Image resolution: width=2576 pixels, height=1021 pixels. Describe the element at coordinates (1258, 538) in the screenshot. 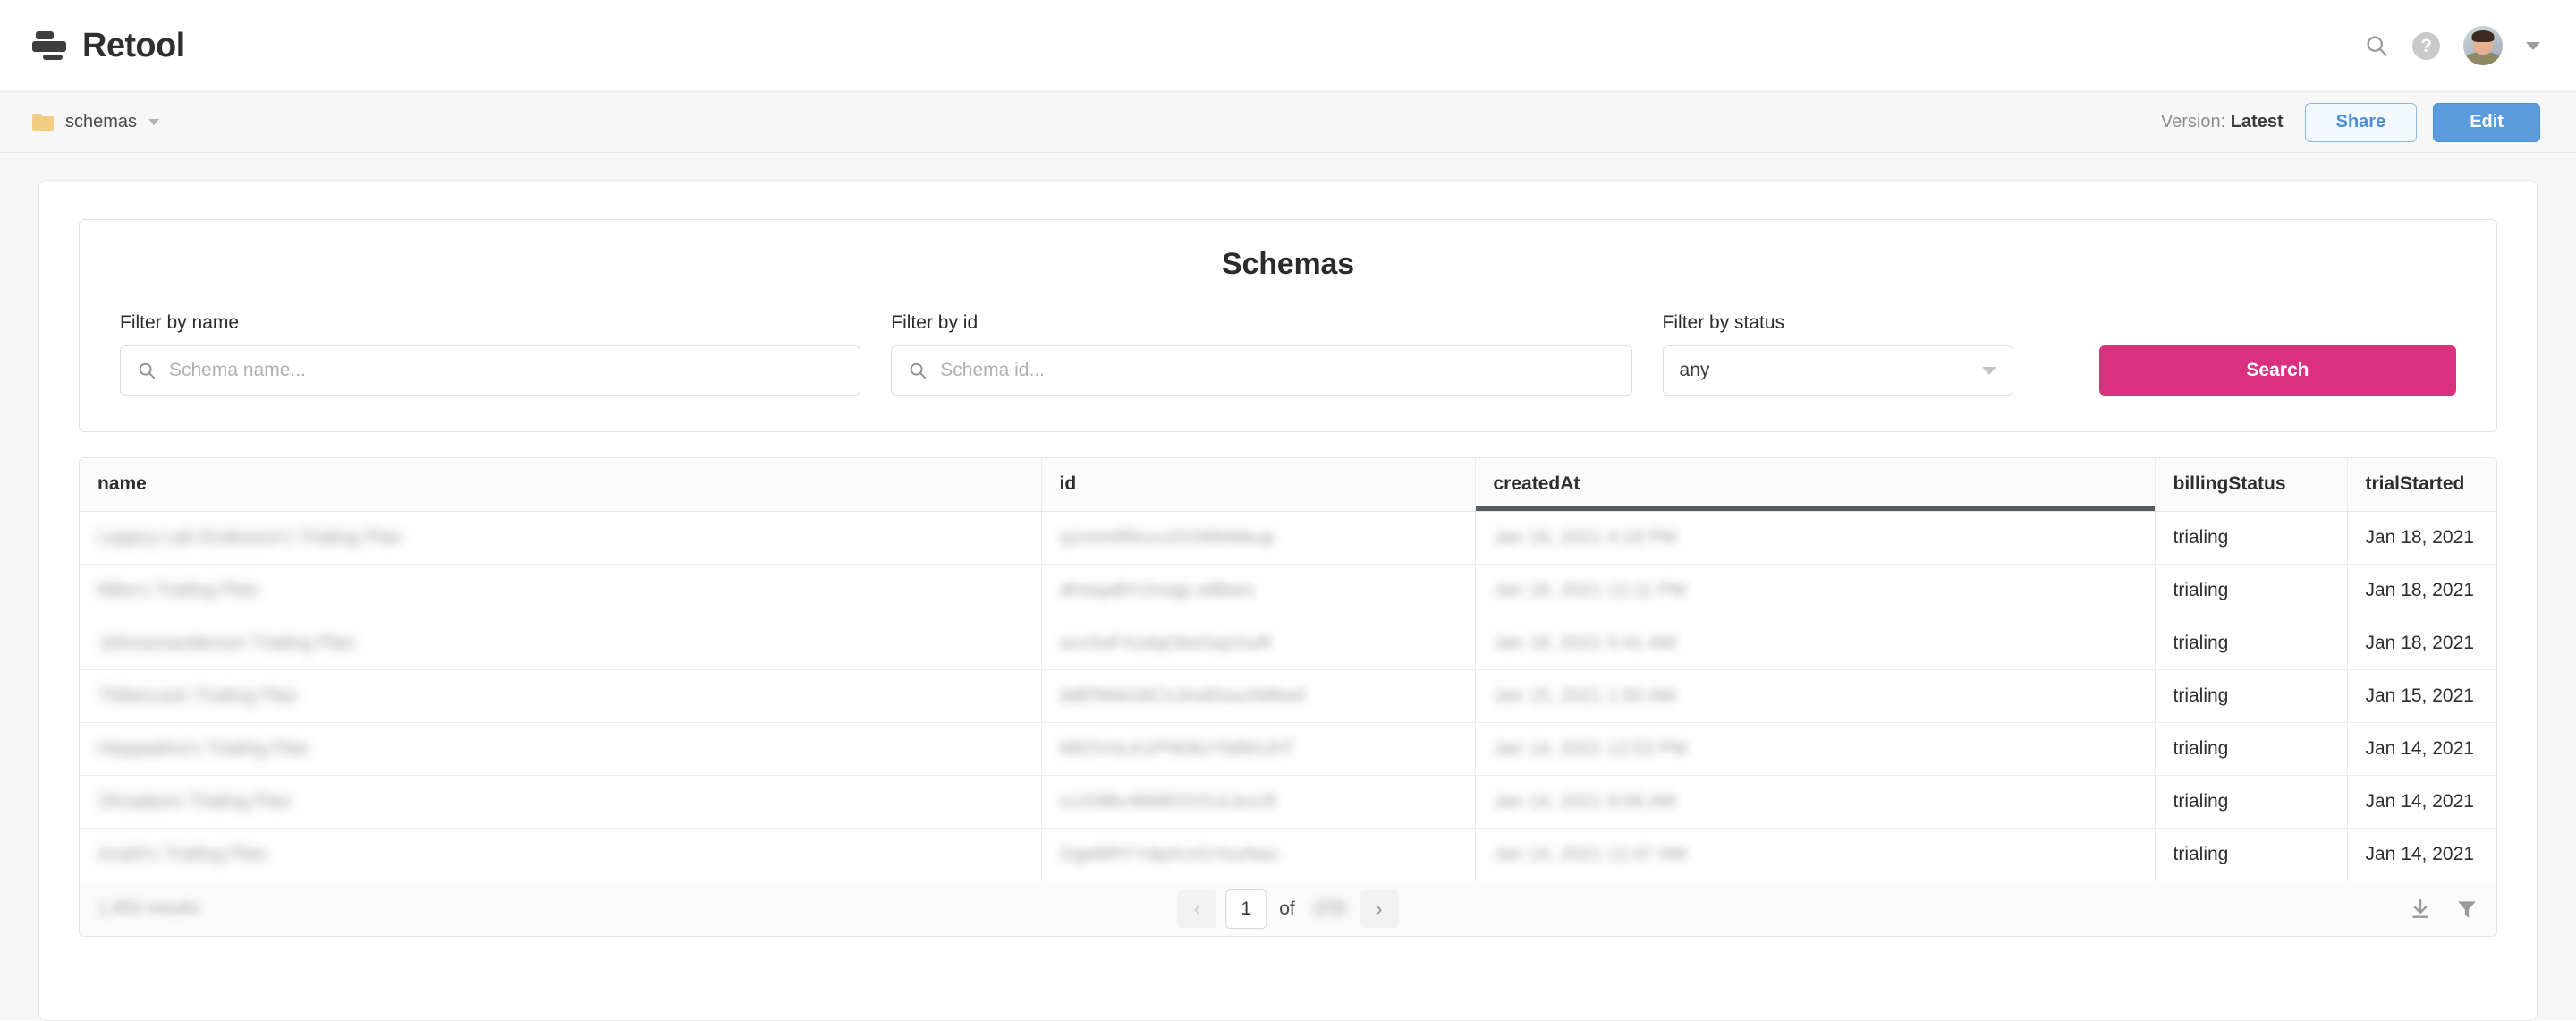

I see `cell-id: q1mm0f0cxv1hO89Akkup` at that location.